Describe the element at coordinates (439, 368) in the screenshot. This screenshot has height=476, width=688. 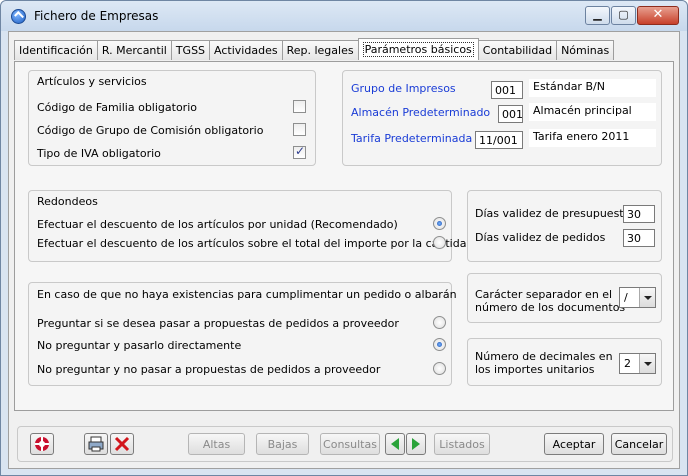
I see `existencias-no-pasar-radio` at that location.